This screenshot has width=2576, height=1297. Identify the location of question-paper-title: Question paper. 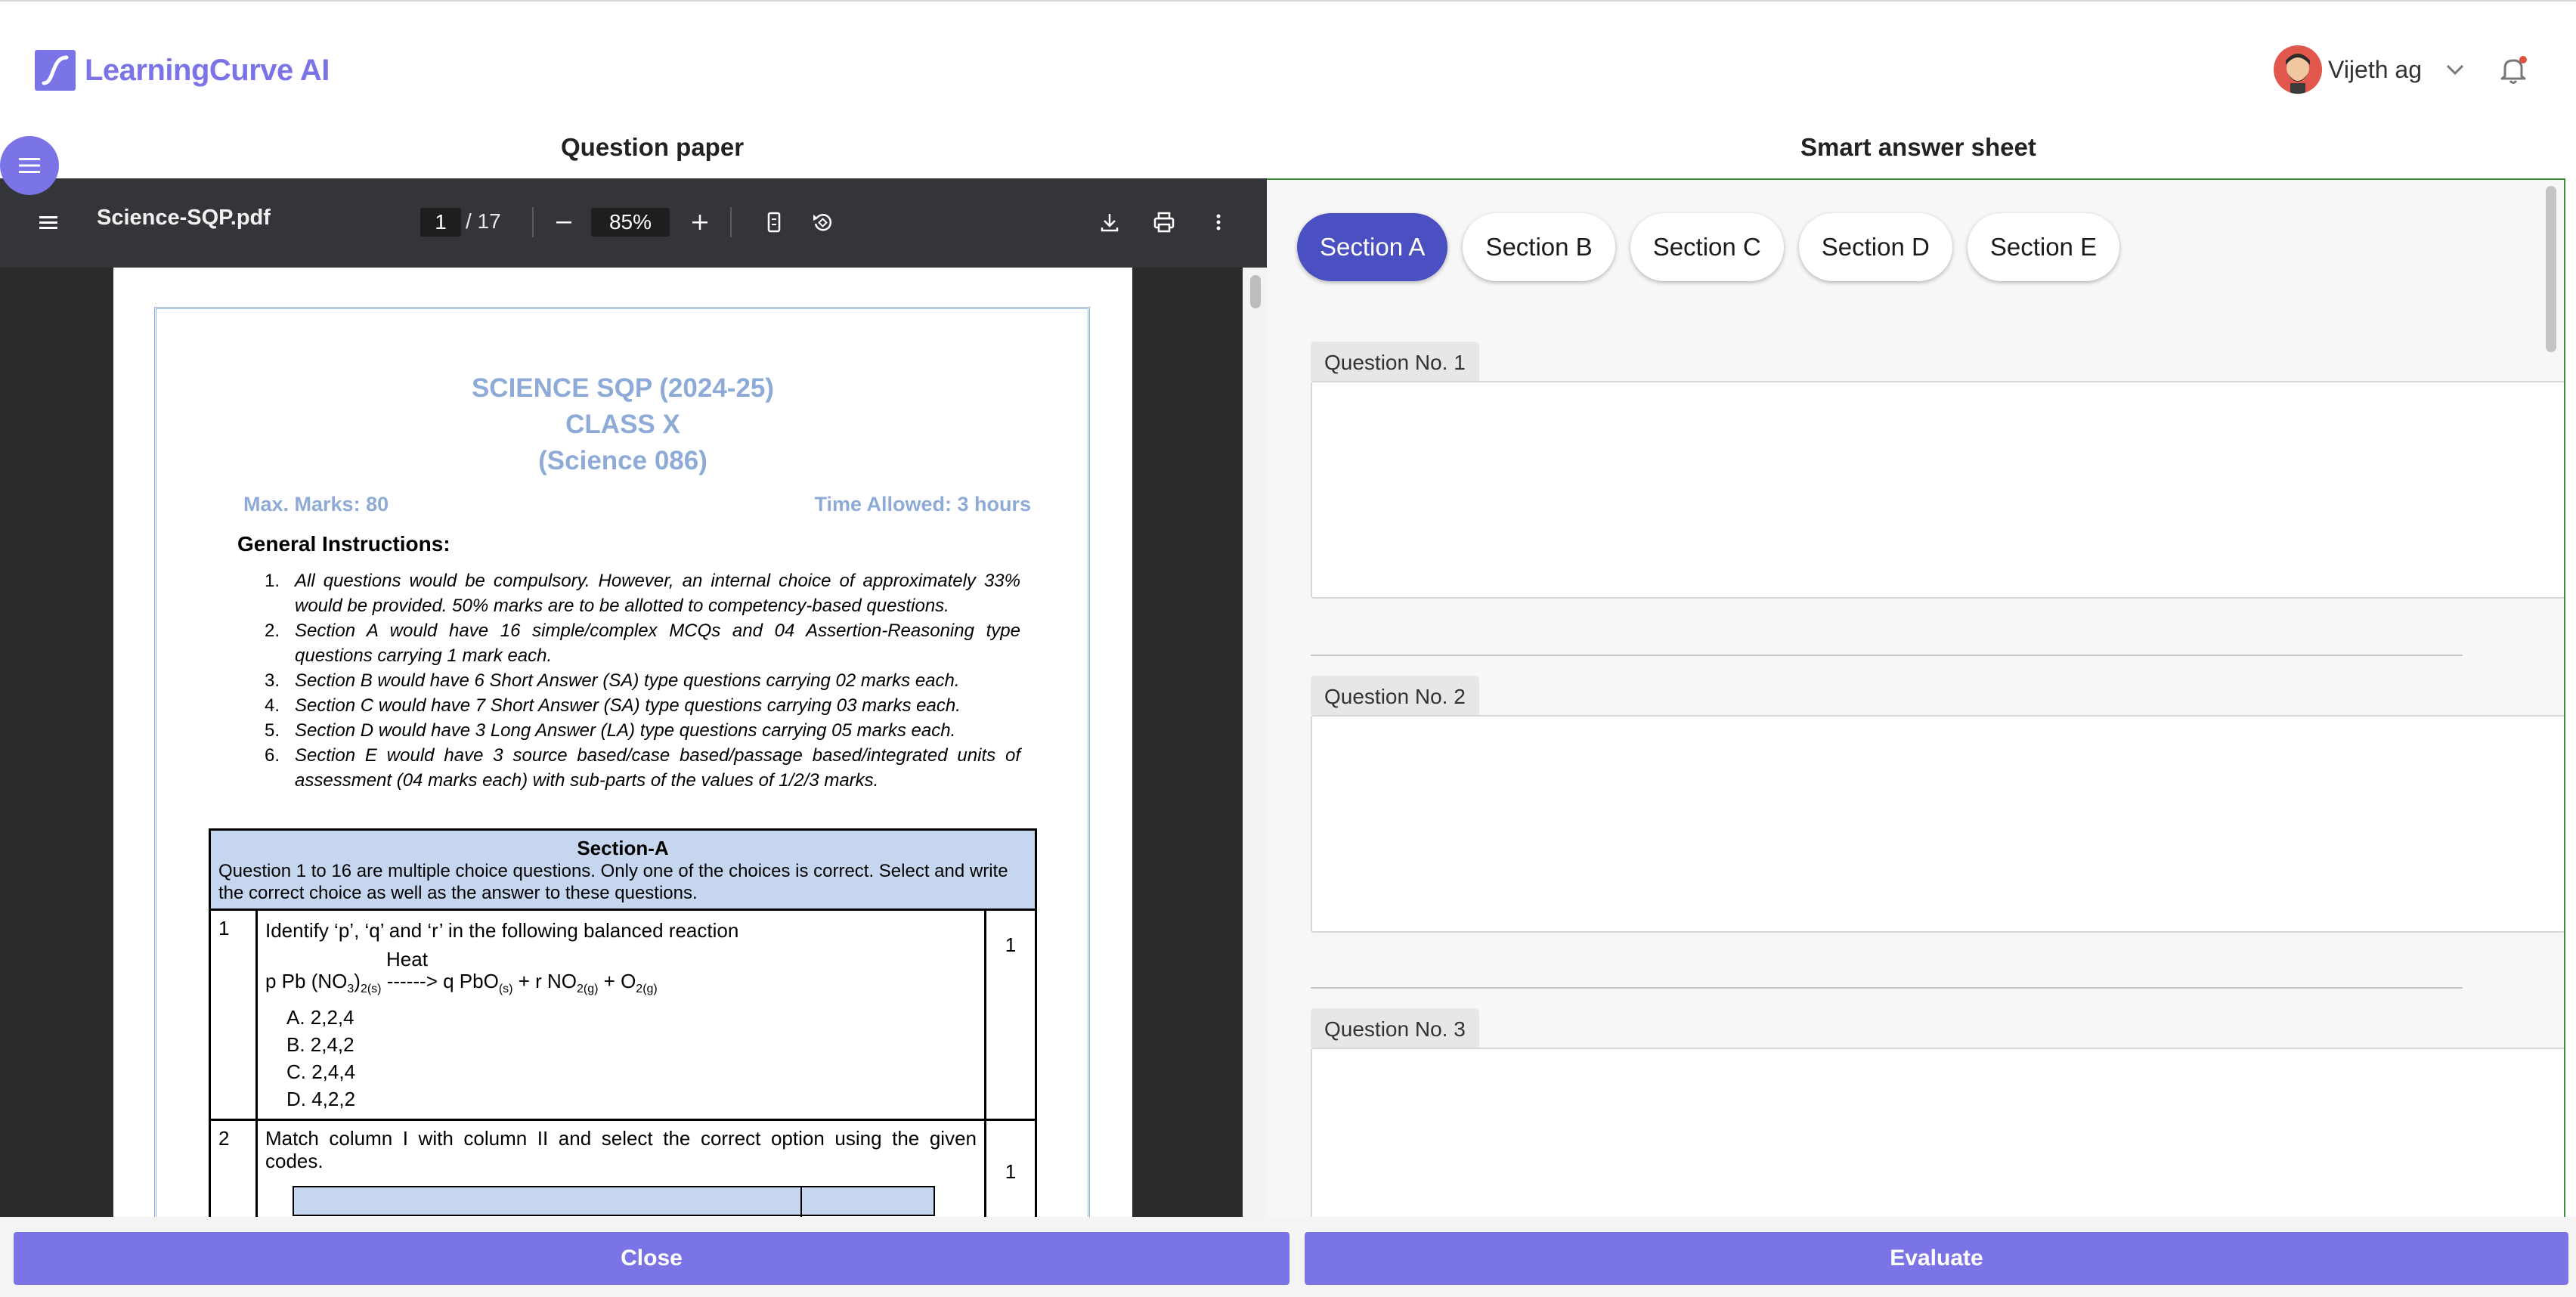
(653, 147).